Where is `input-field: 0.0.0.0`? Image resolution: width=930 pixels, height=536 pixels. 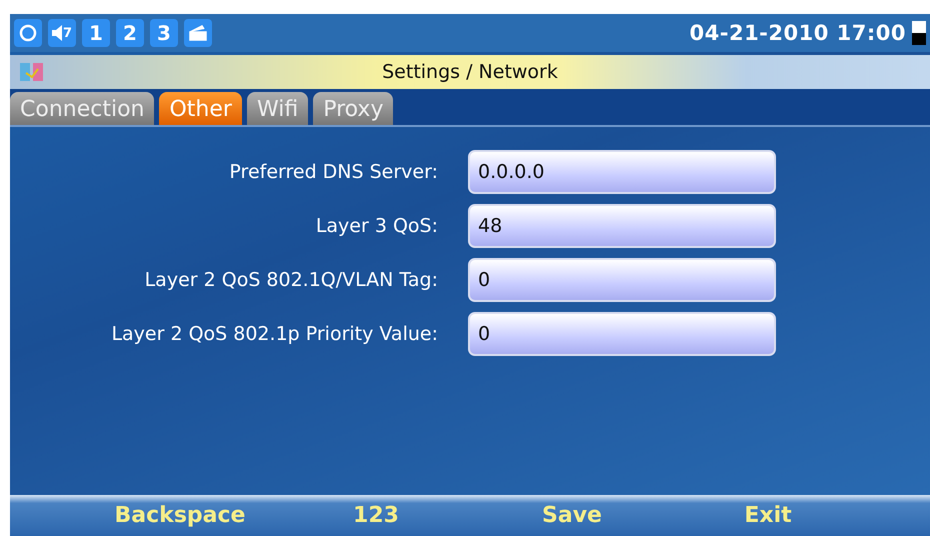 input-field: 0.0.0.0 is located at coordinates (622, 172).